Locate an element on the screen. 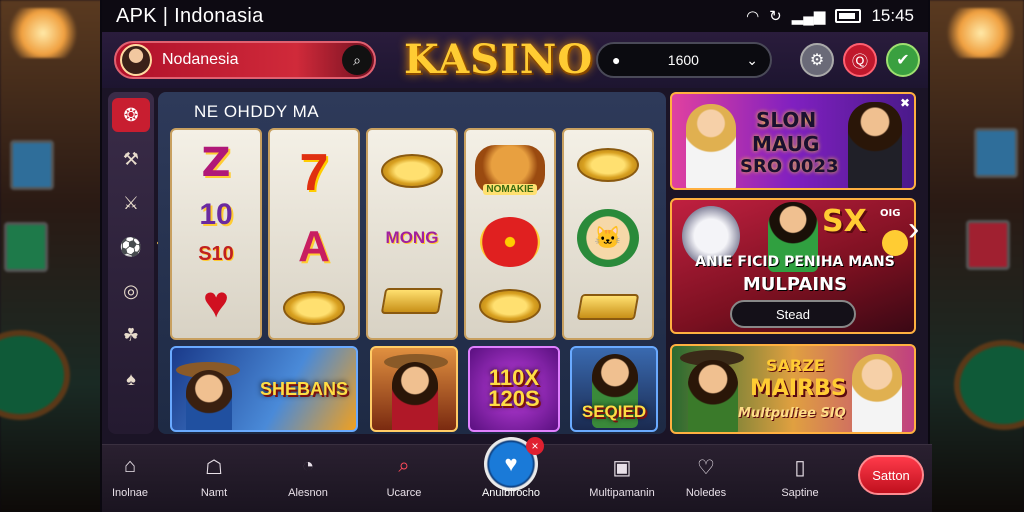 Image resolution: width=1024 pixels, height=512 pixels. heart-chat-icon: ♡ is located at coordinates (706, 468).